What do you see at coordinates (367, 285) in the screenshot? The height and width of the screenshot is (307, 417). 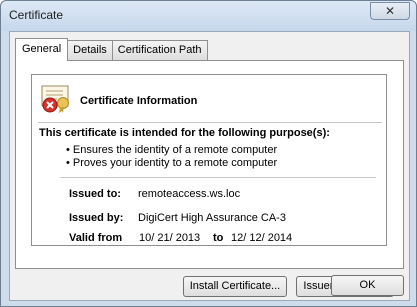 I see `ok-button: OK` at bounding box center [367, 285].